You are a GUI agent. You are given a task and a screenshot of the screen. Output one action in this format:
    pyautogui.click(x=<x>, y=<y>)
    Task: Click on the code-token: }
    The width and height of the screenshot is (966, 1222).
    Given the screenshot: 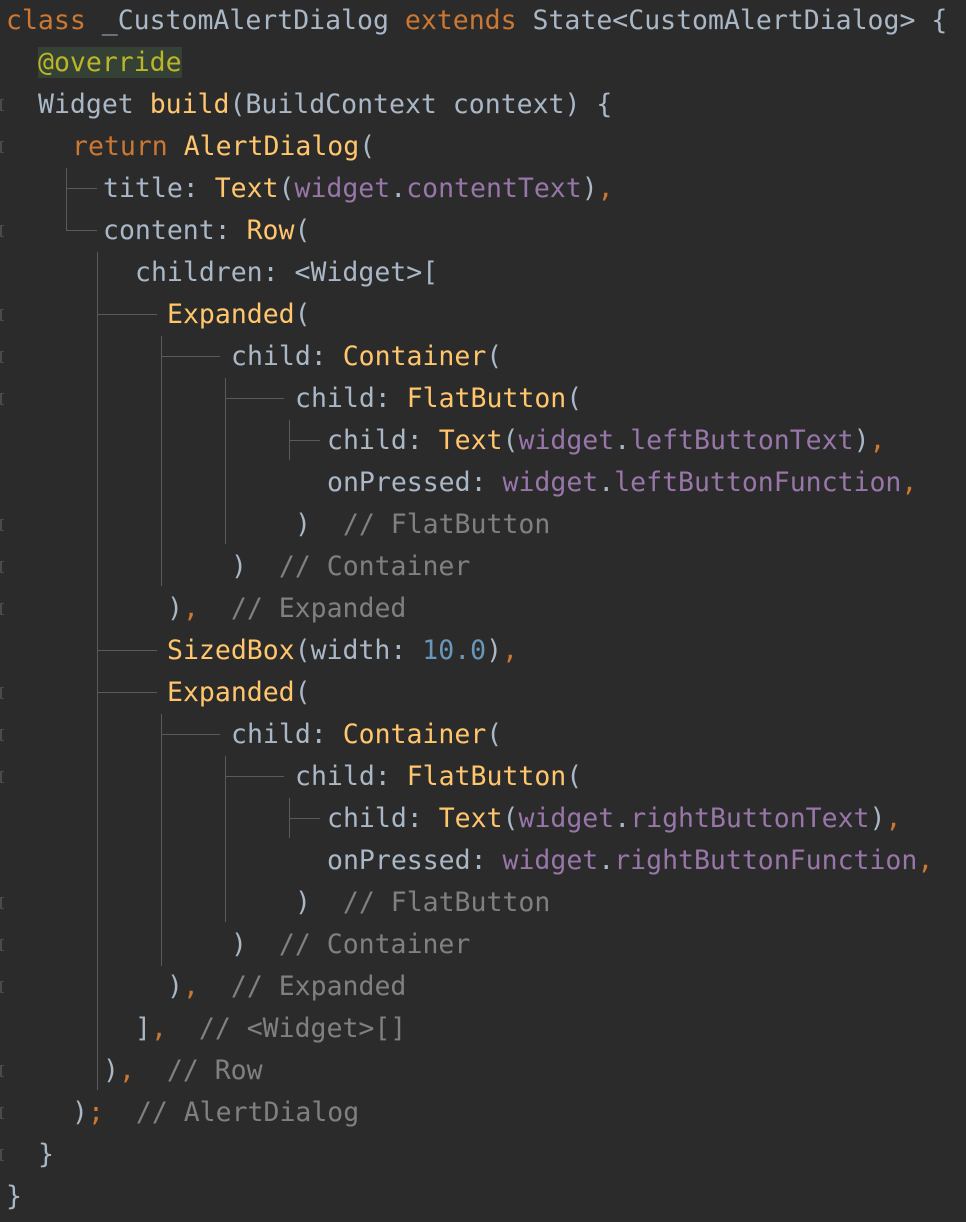 What is the action you would take?
    pyautogui.click(x=14, y=1196)
    